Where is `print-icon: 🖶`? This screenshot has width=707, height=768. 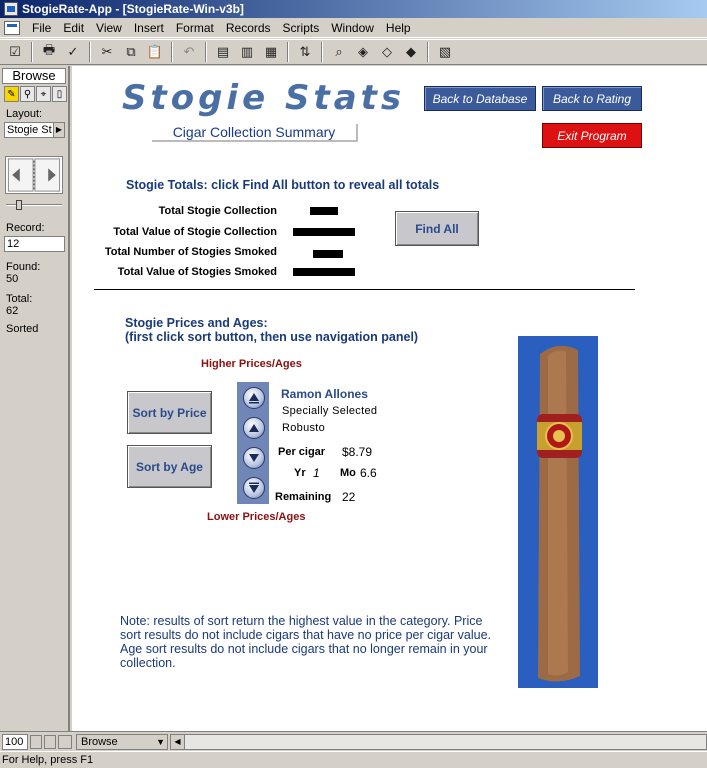
print-icon: 🖶 is located at coordinates (49, 52).